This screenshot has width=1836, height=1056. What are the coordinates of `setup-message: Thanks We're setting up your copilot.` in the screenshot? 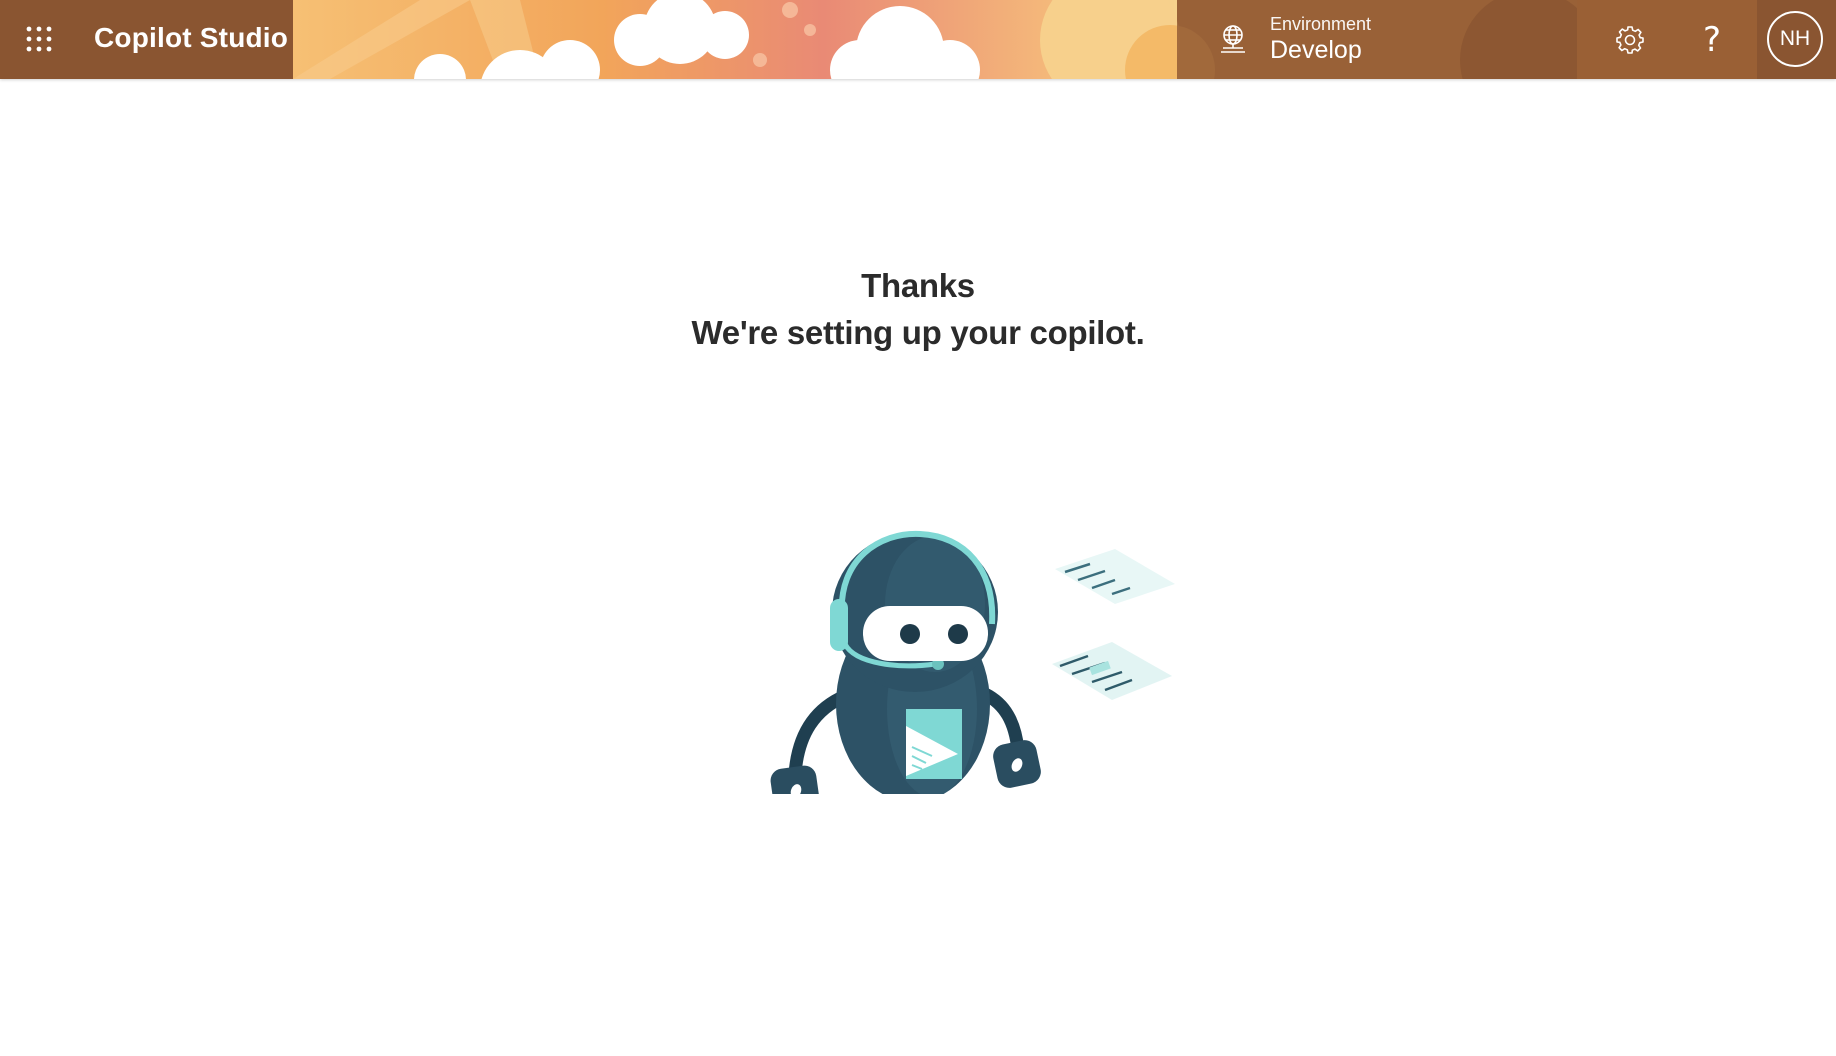 It's located at (918, 311).